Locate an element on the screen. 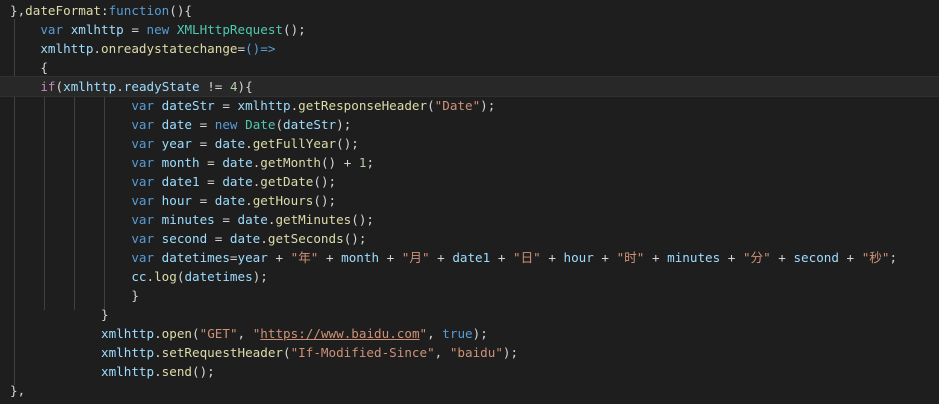 This screenshot has height=404, width=939. code-token: ()=> is located at coordinates (260, 48).